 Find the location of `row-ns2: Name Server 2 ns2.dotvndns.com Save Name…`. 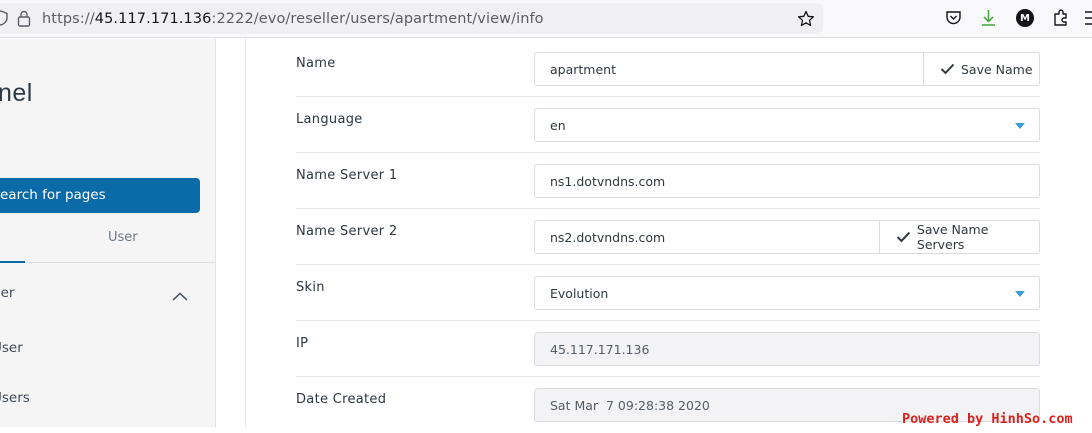

row-ns2: Name Server 2 ns2.dotvndns.com Save Name… is located at coordinates (668, 237).